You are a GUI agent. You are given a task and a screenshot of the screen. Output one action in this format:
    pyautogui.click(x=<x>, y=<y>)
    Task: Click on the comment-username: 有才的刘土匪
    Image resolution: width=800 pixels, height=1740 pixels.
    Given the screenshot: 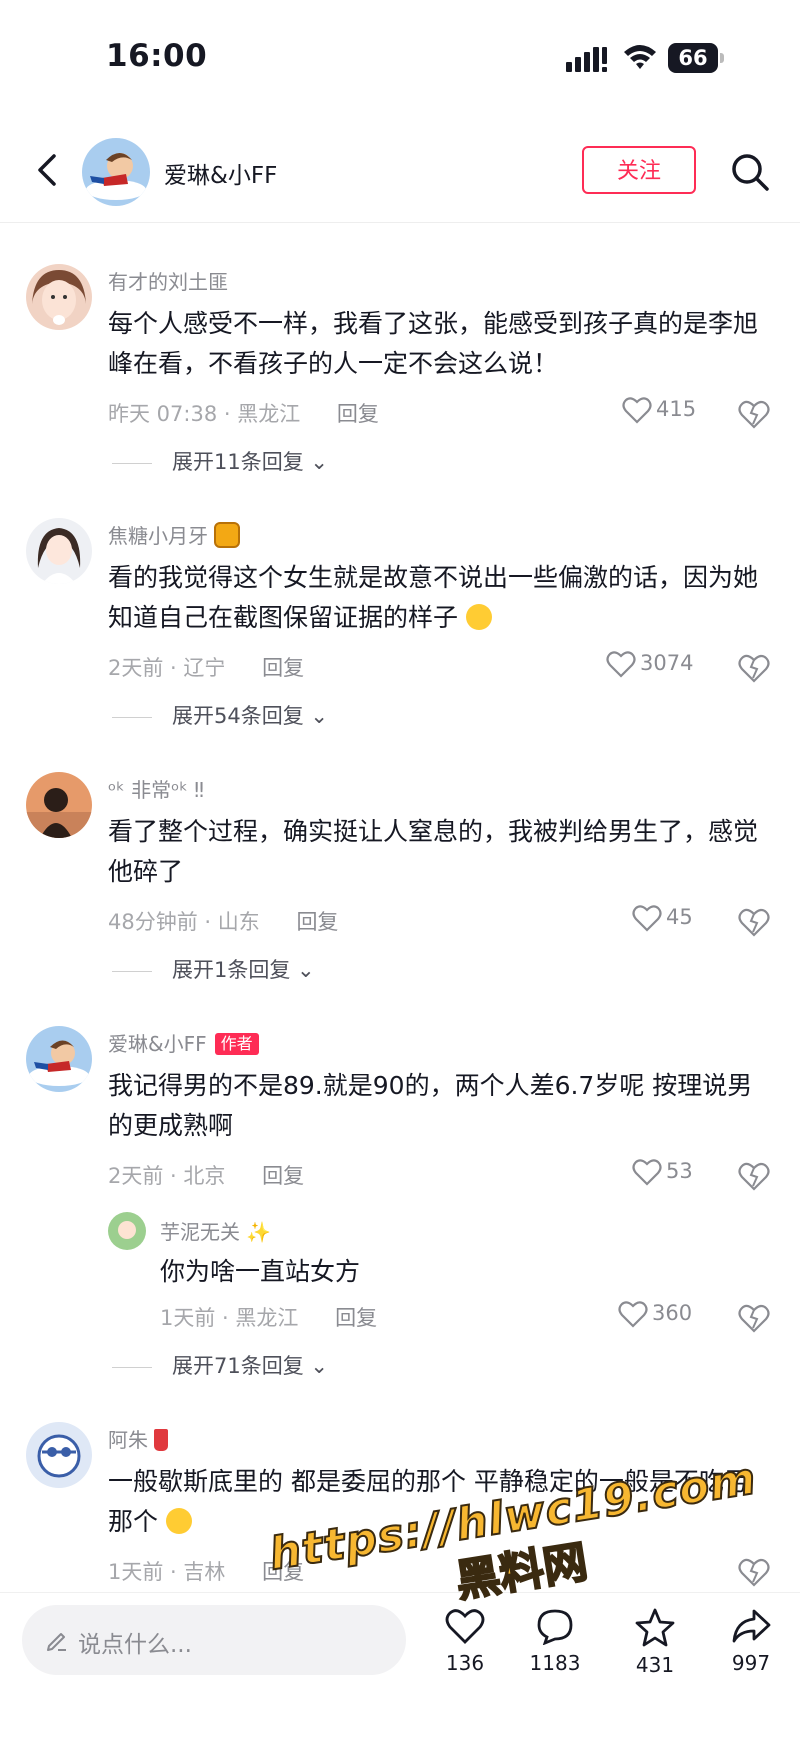 What is the action you would take?
    pyautogui.click(x=168, y=280)
    